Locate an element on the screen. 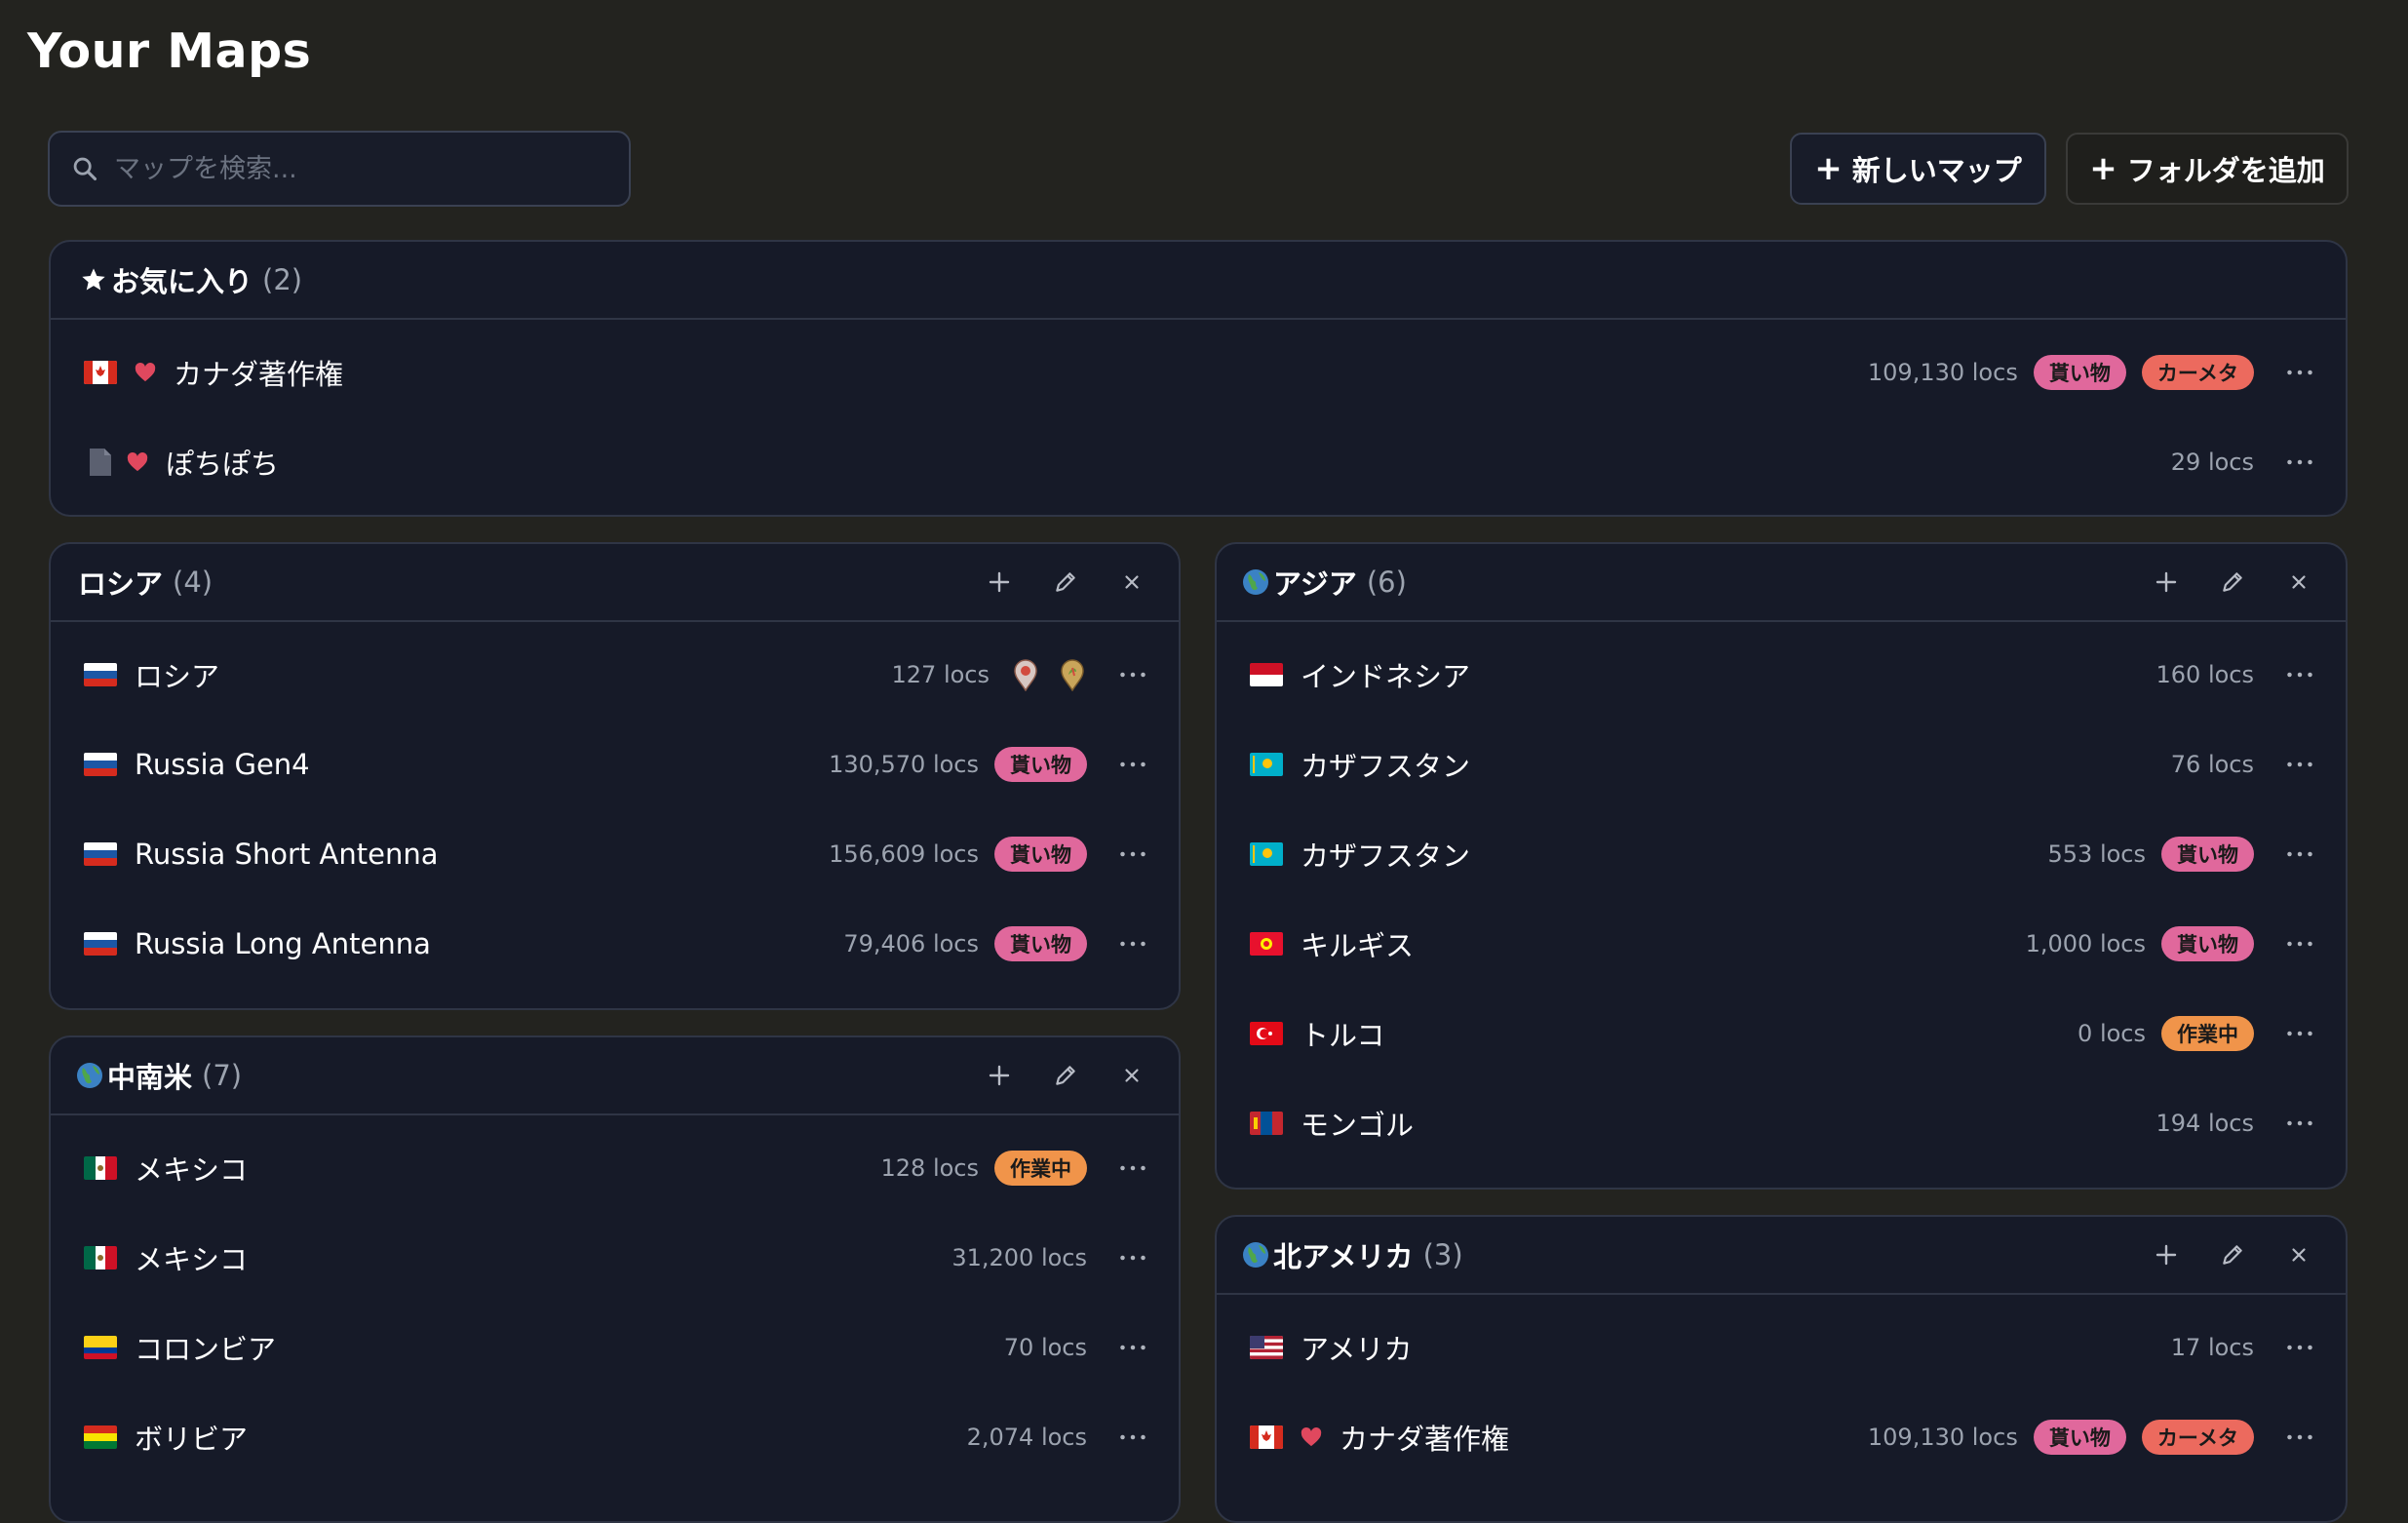  new-map-label: 新しいマップ is located at coordinates (1936, 170).